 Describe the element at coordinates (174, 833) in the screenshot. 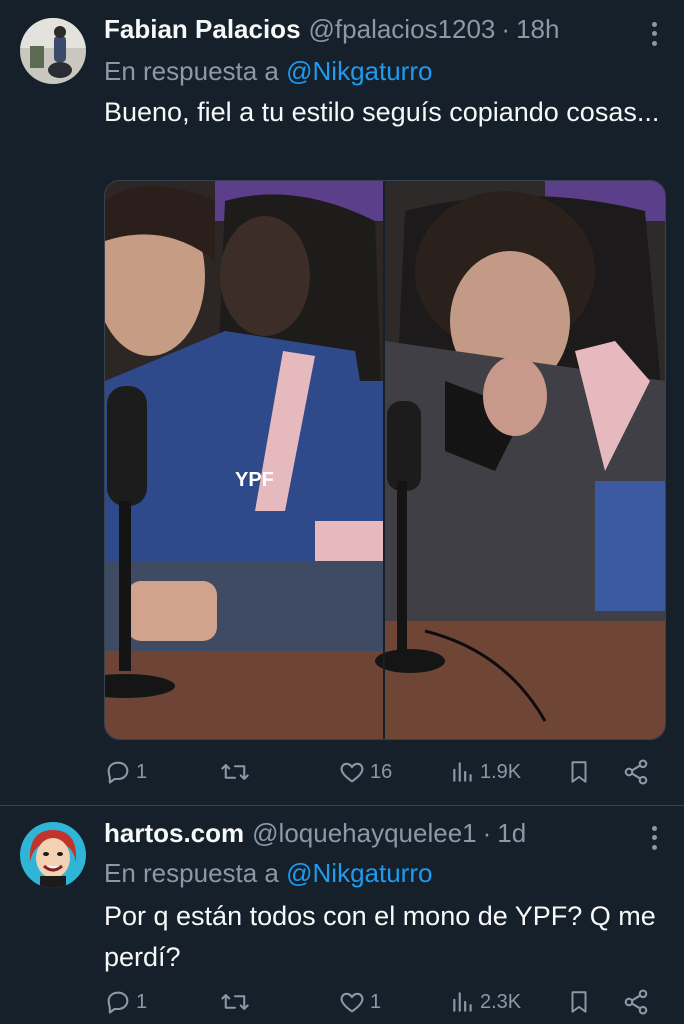

I see `author-name: hartos.com` at that location.